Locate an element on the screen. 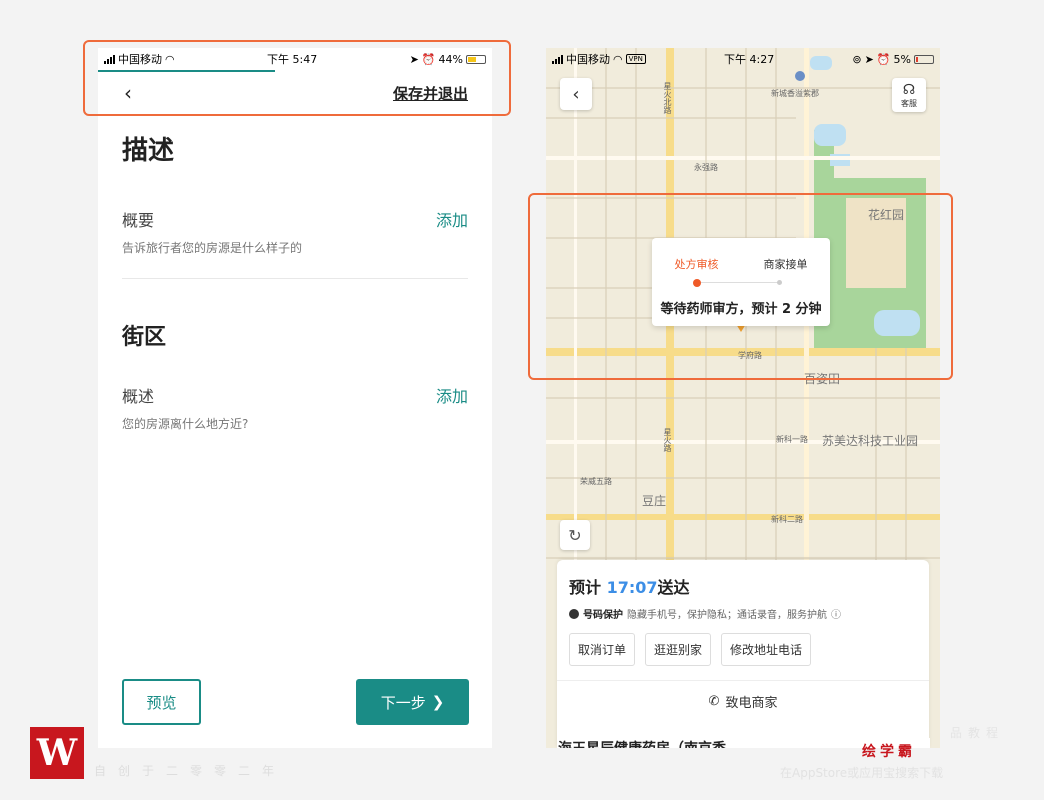  status-bar-right: 中国移动 ◠ VPN 下午 4:27 ⊚ ➤ ⏰ 5% is located at coordinates (743, 59).